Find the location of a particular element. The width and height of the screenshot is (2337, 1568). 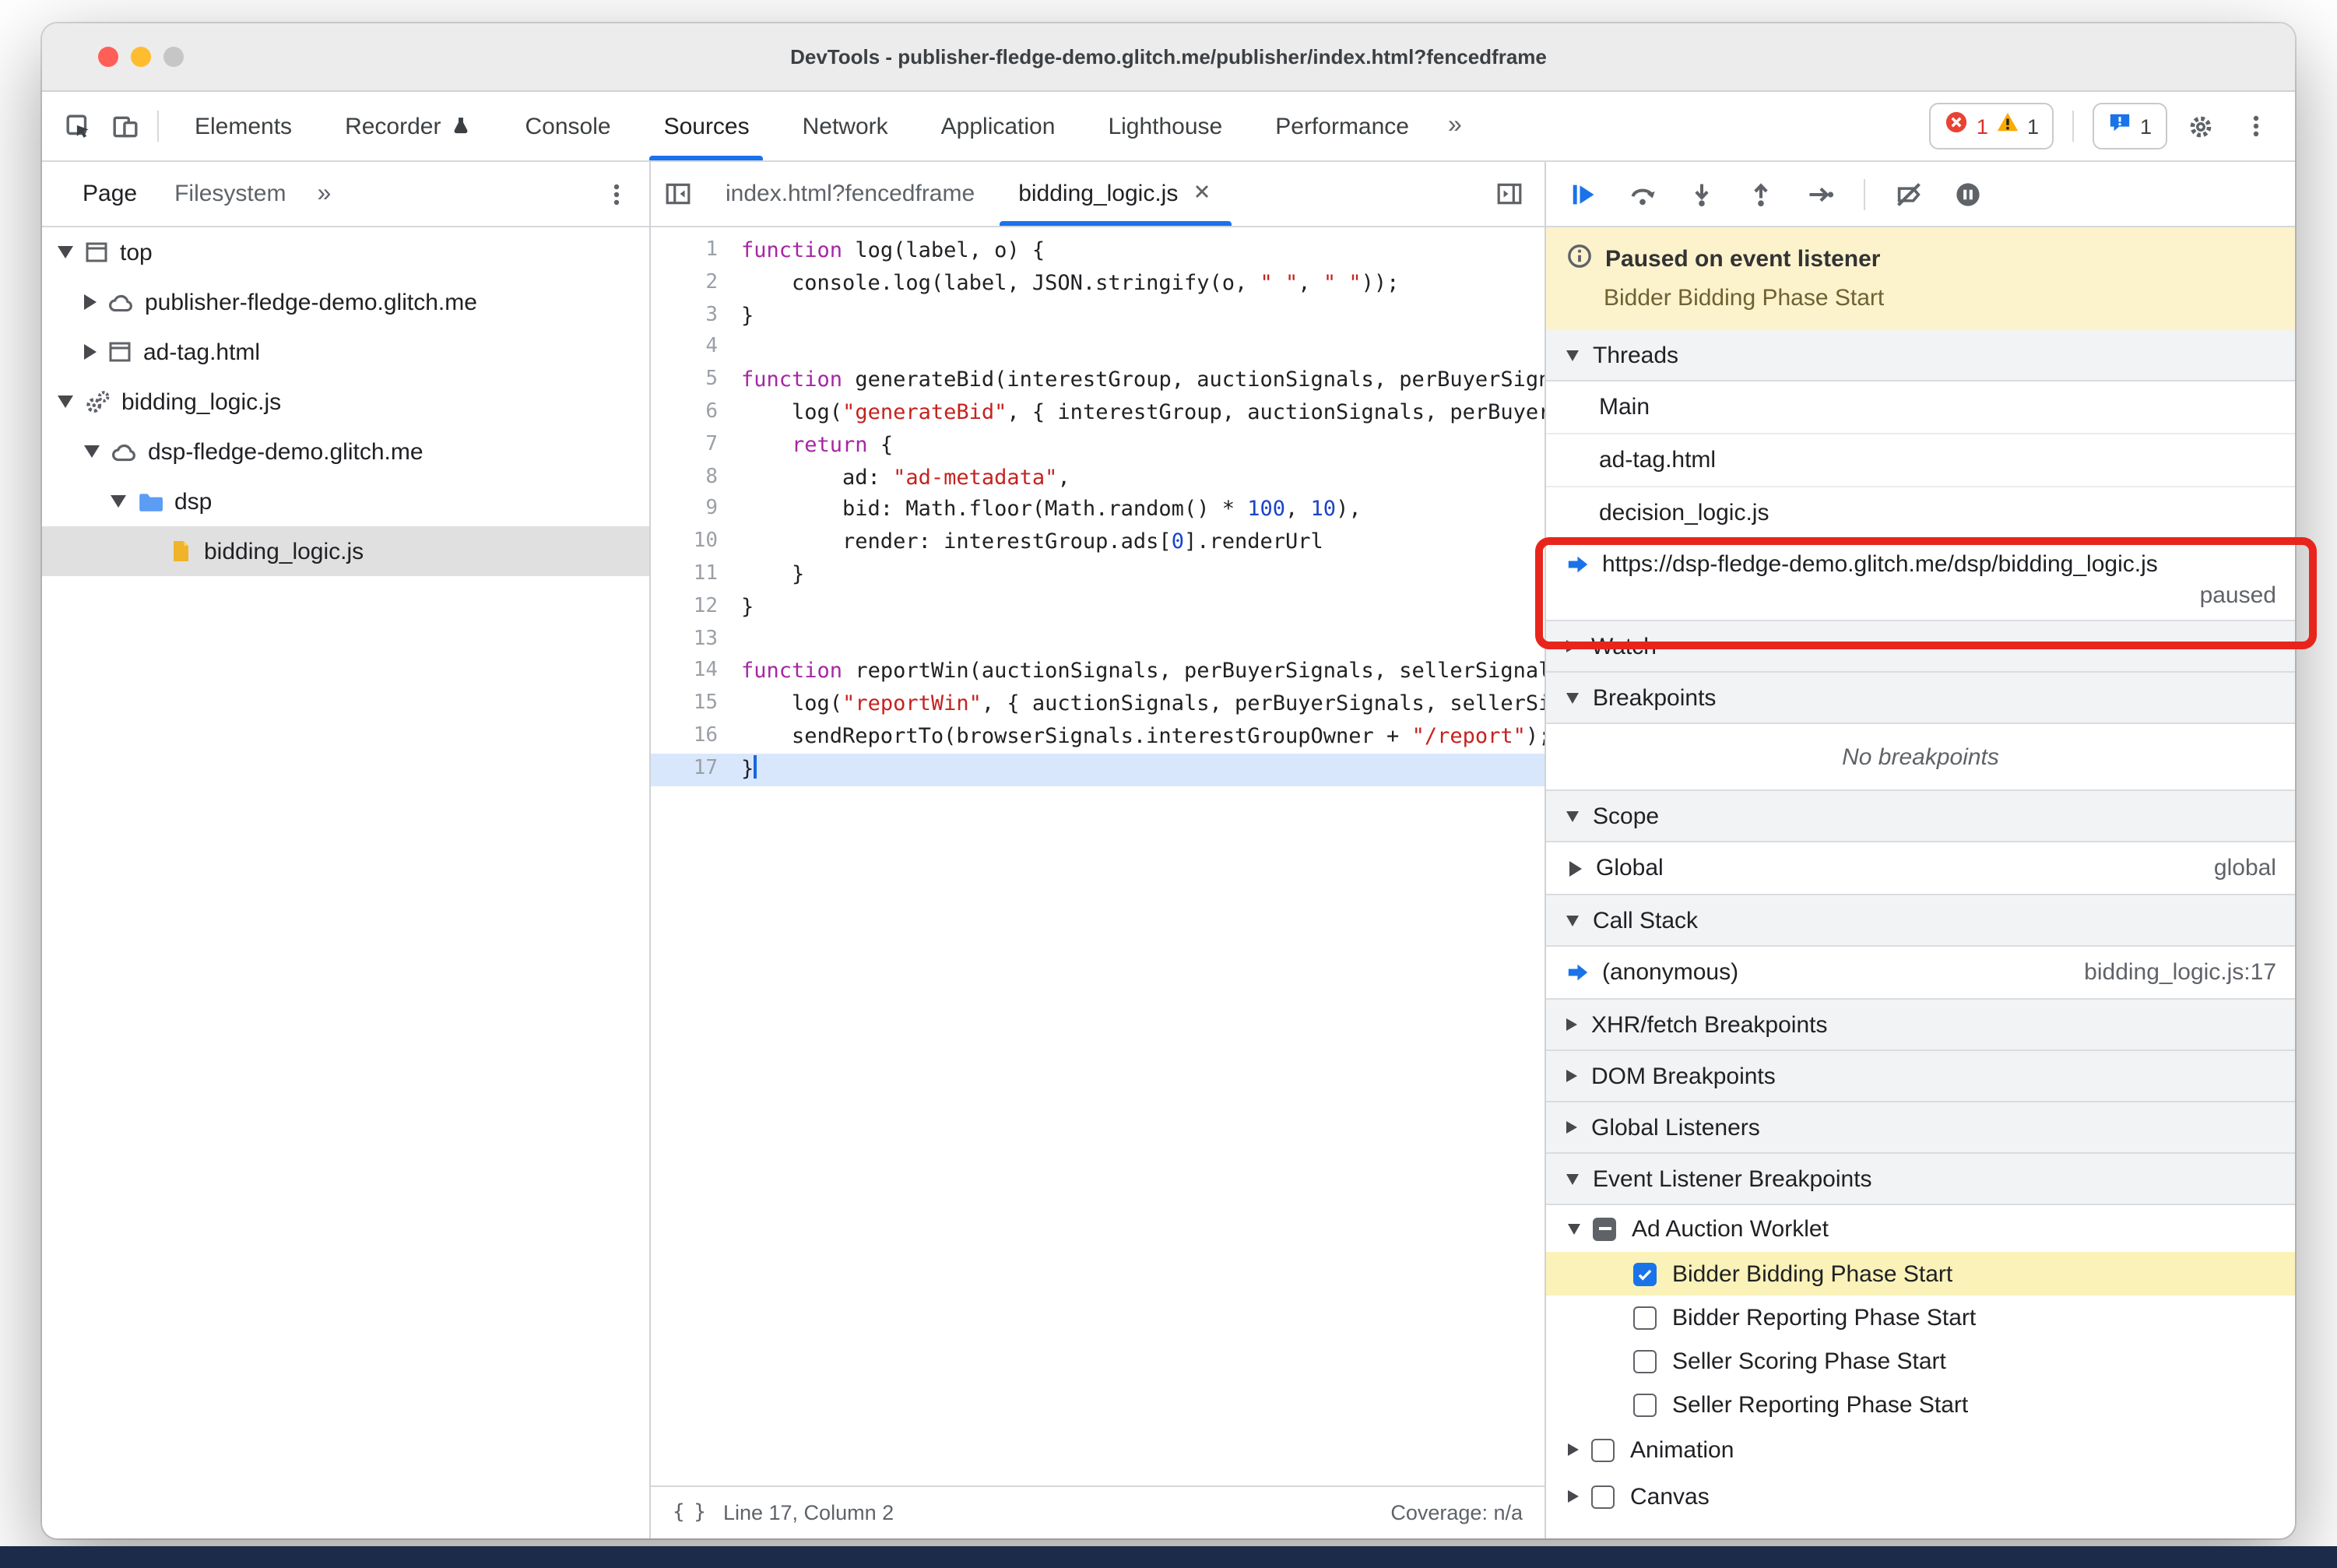

inspect-button is located at coordinates (78, 126).